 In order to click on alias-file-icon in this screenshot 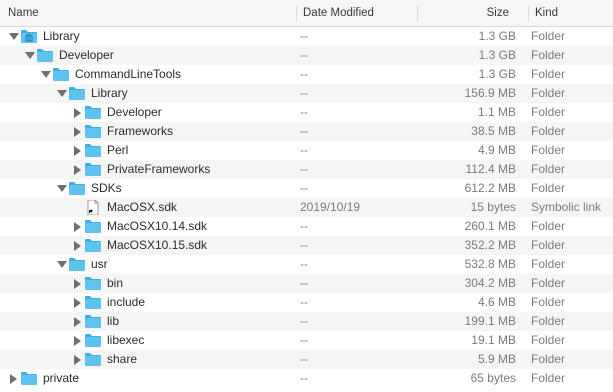, I will do `click(93, 207)`.